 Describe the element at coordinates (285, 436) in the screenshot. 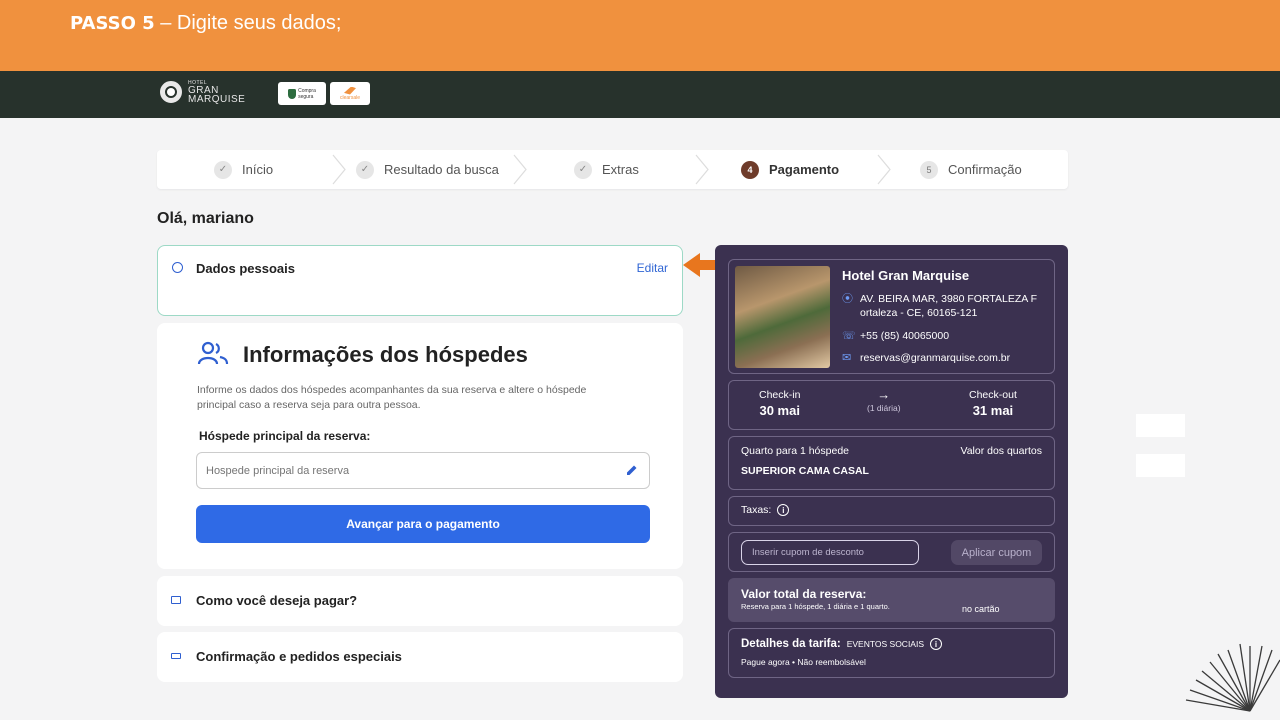

I see `main-guest-label: Hóspede principal da reserva:` at that location.